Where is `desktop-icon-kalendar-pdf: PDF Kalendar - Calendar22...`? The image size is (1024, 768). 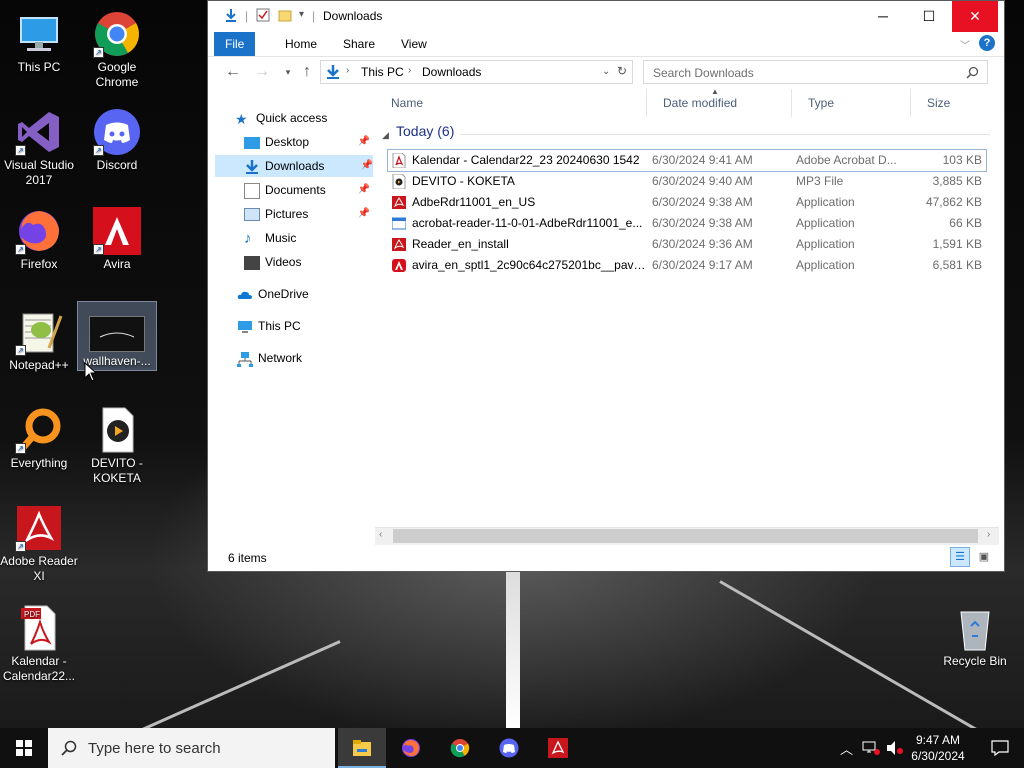
desktop-icon-kalendar-pdf: PDF Kalendar - Calendar22... is located at coordinates (39, 642).